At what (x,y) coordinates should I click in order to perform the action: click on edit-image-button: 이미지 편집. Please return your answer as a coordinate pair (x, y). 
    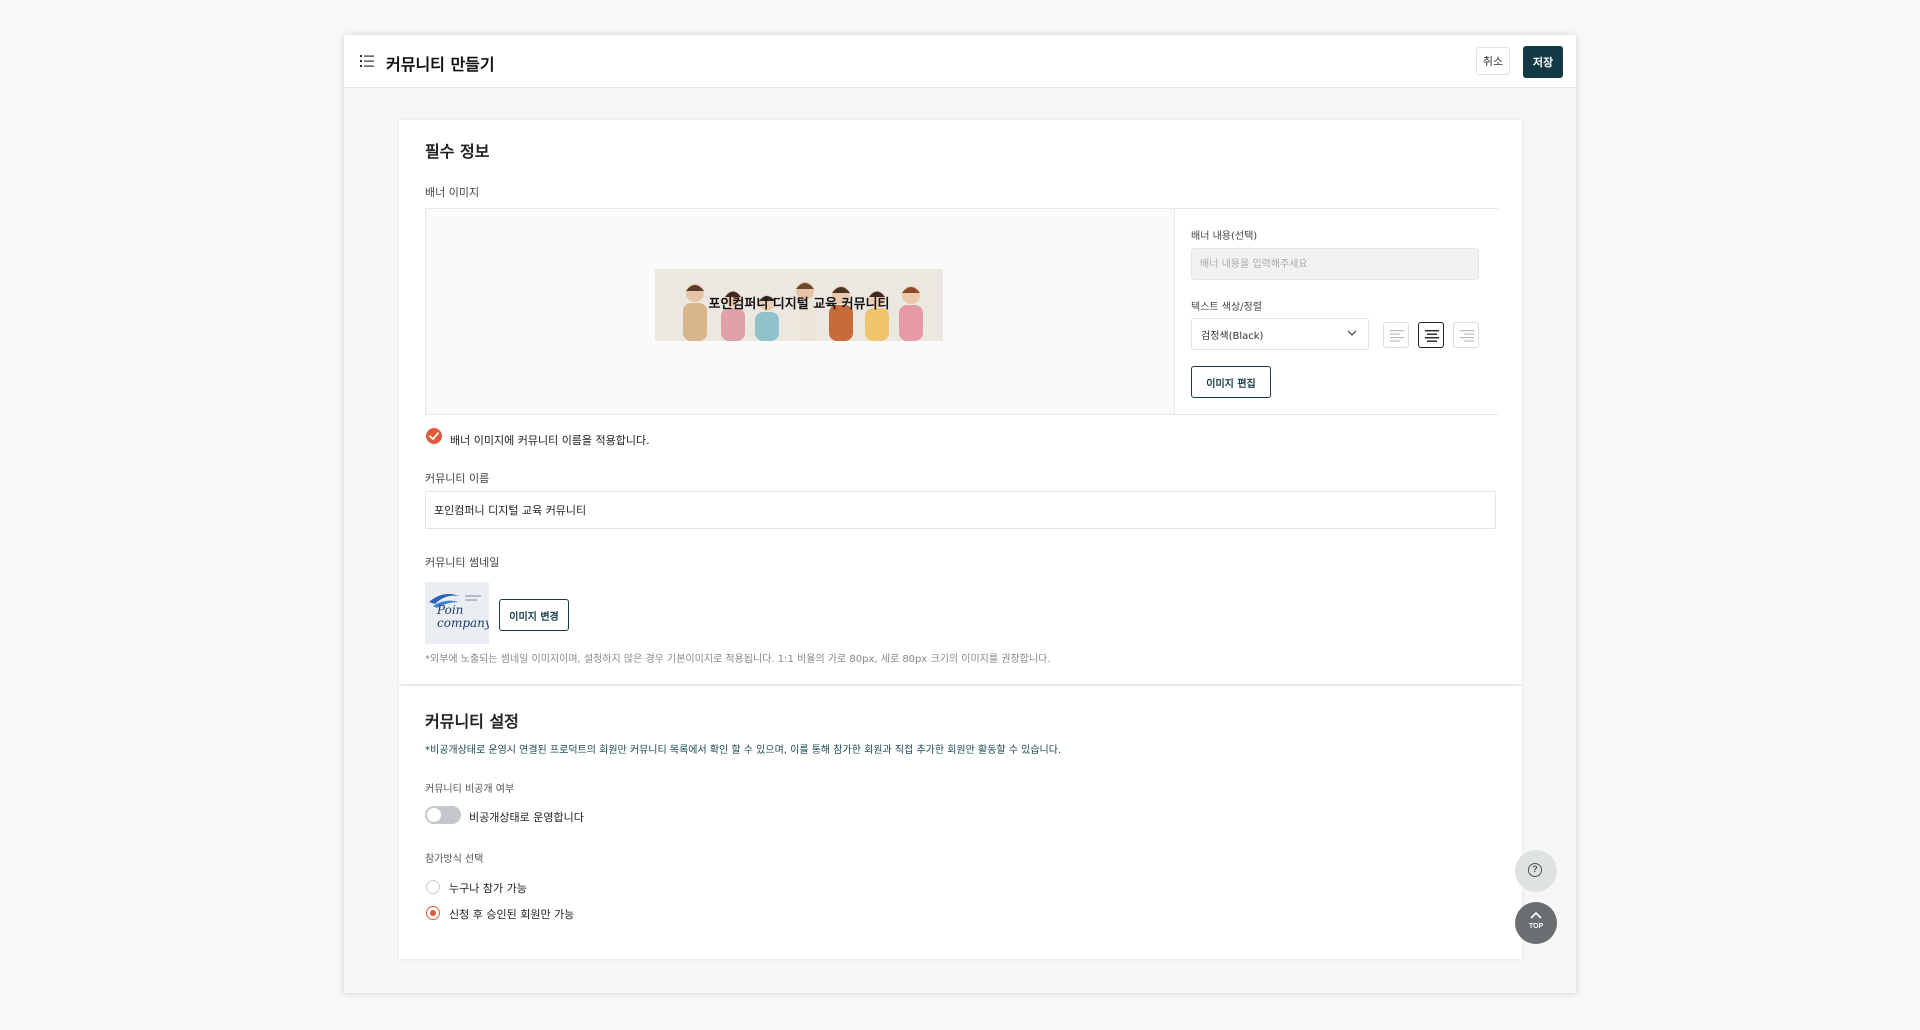
    Looking at the image, I should click on (1231, 382).